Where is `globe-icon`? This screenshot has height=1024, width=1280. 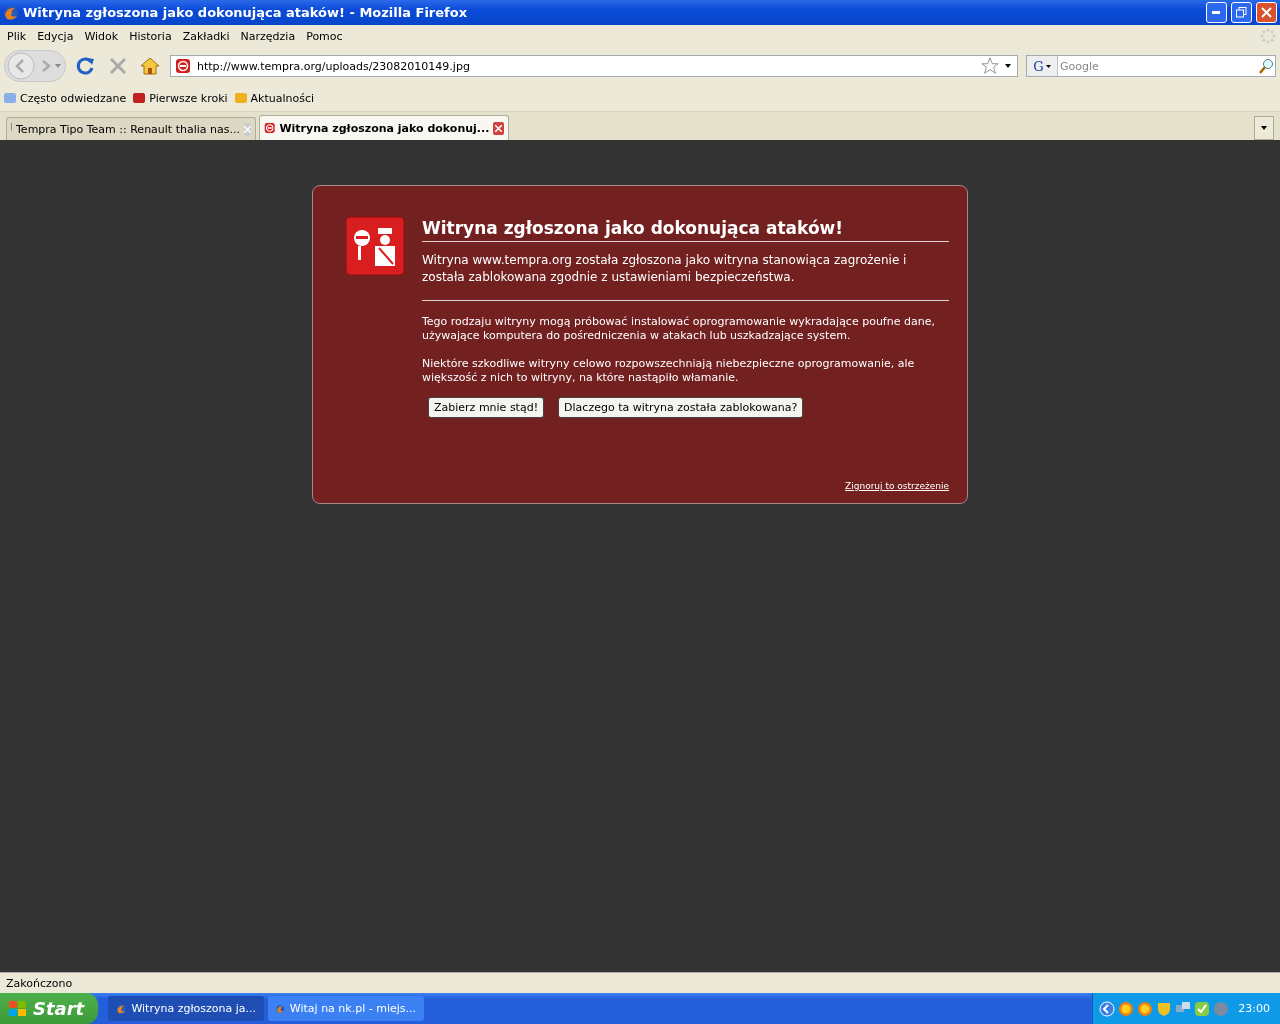 globe-icon is located at coordinates (11, 12).